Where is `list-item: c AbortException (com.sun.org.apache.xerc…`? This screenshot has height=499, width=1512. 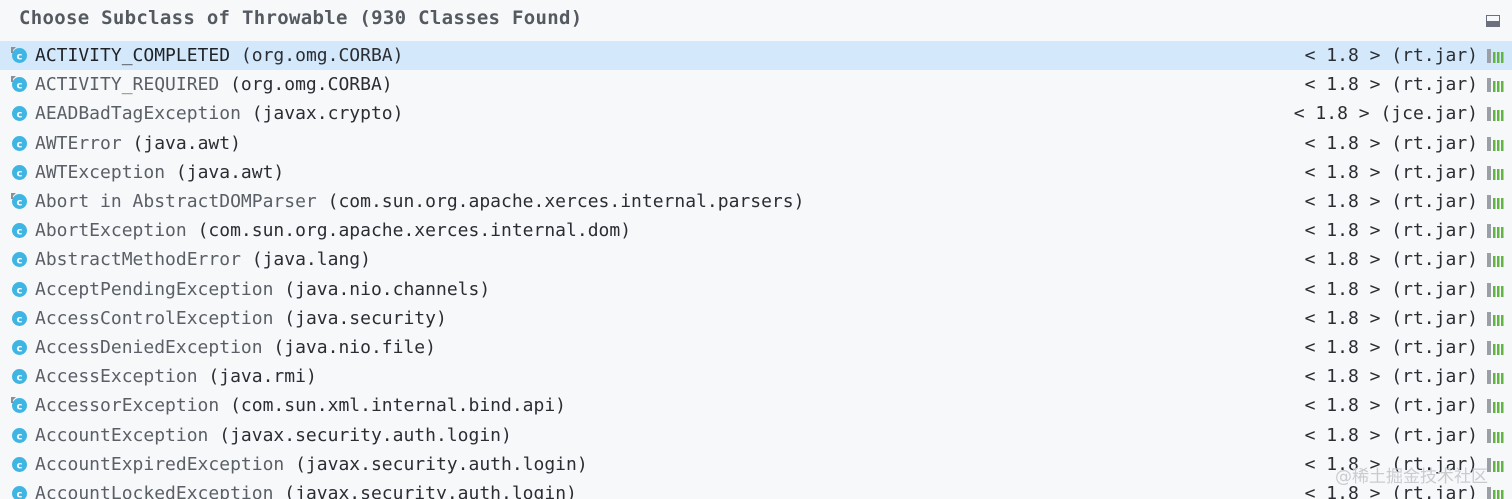 list-item: c AbortException (com.sun.org.apache.xerc… is located at coordinates (756, 230).